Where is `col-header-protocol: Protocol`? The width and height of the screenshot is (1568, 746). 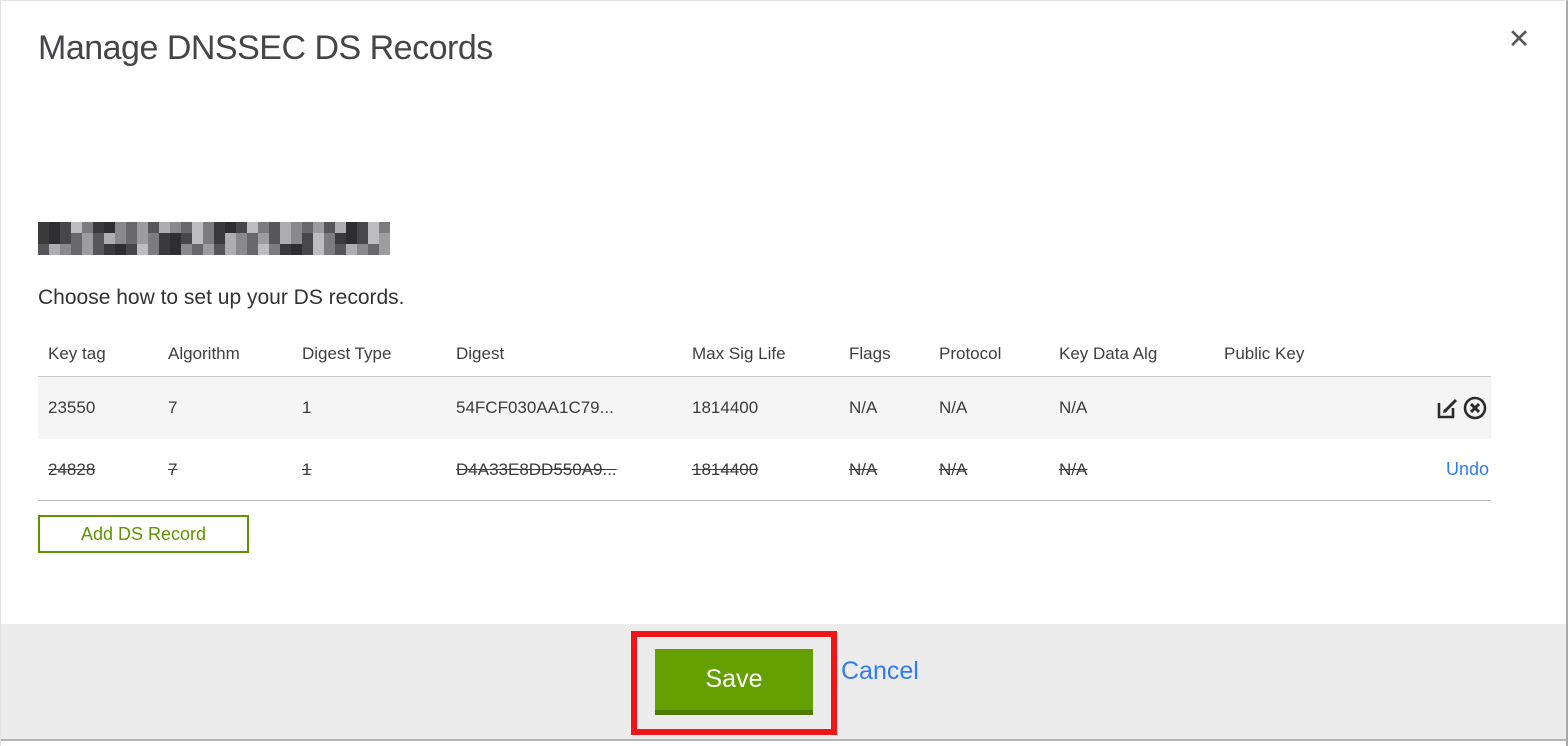
col-header-protocol: Protocol is located at coordinates (970, 353).